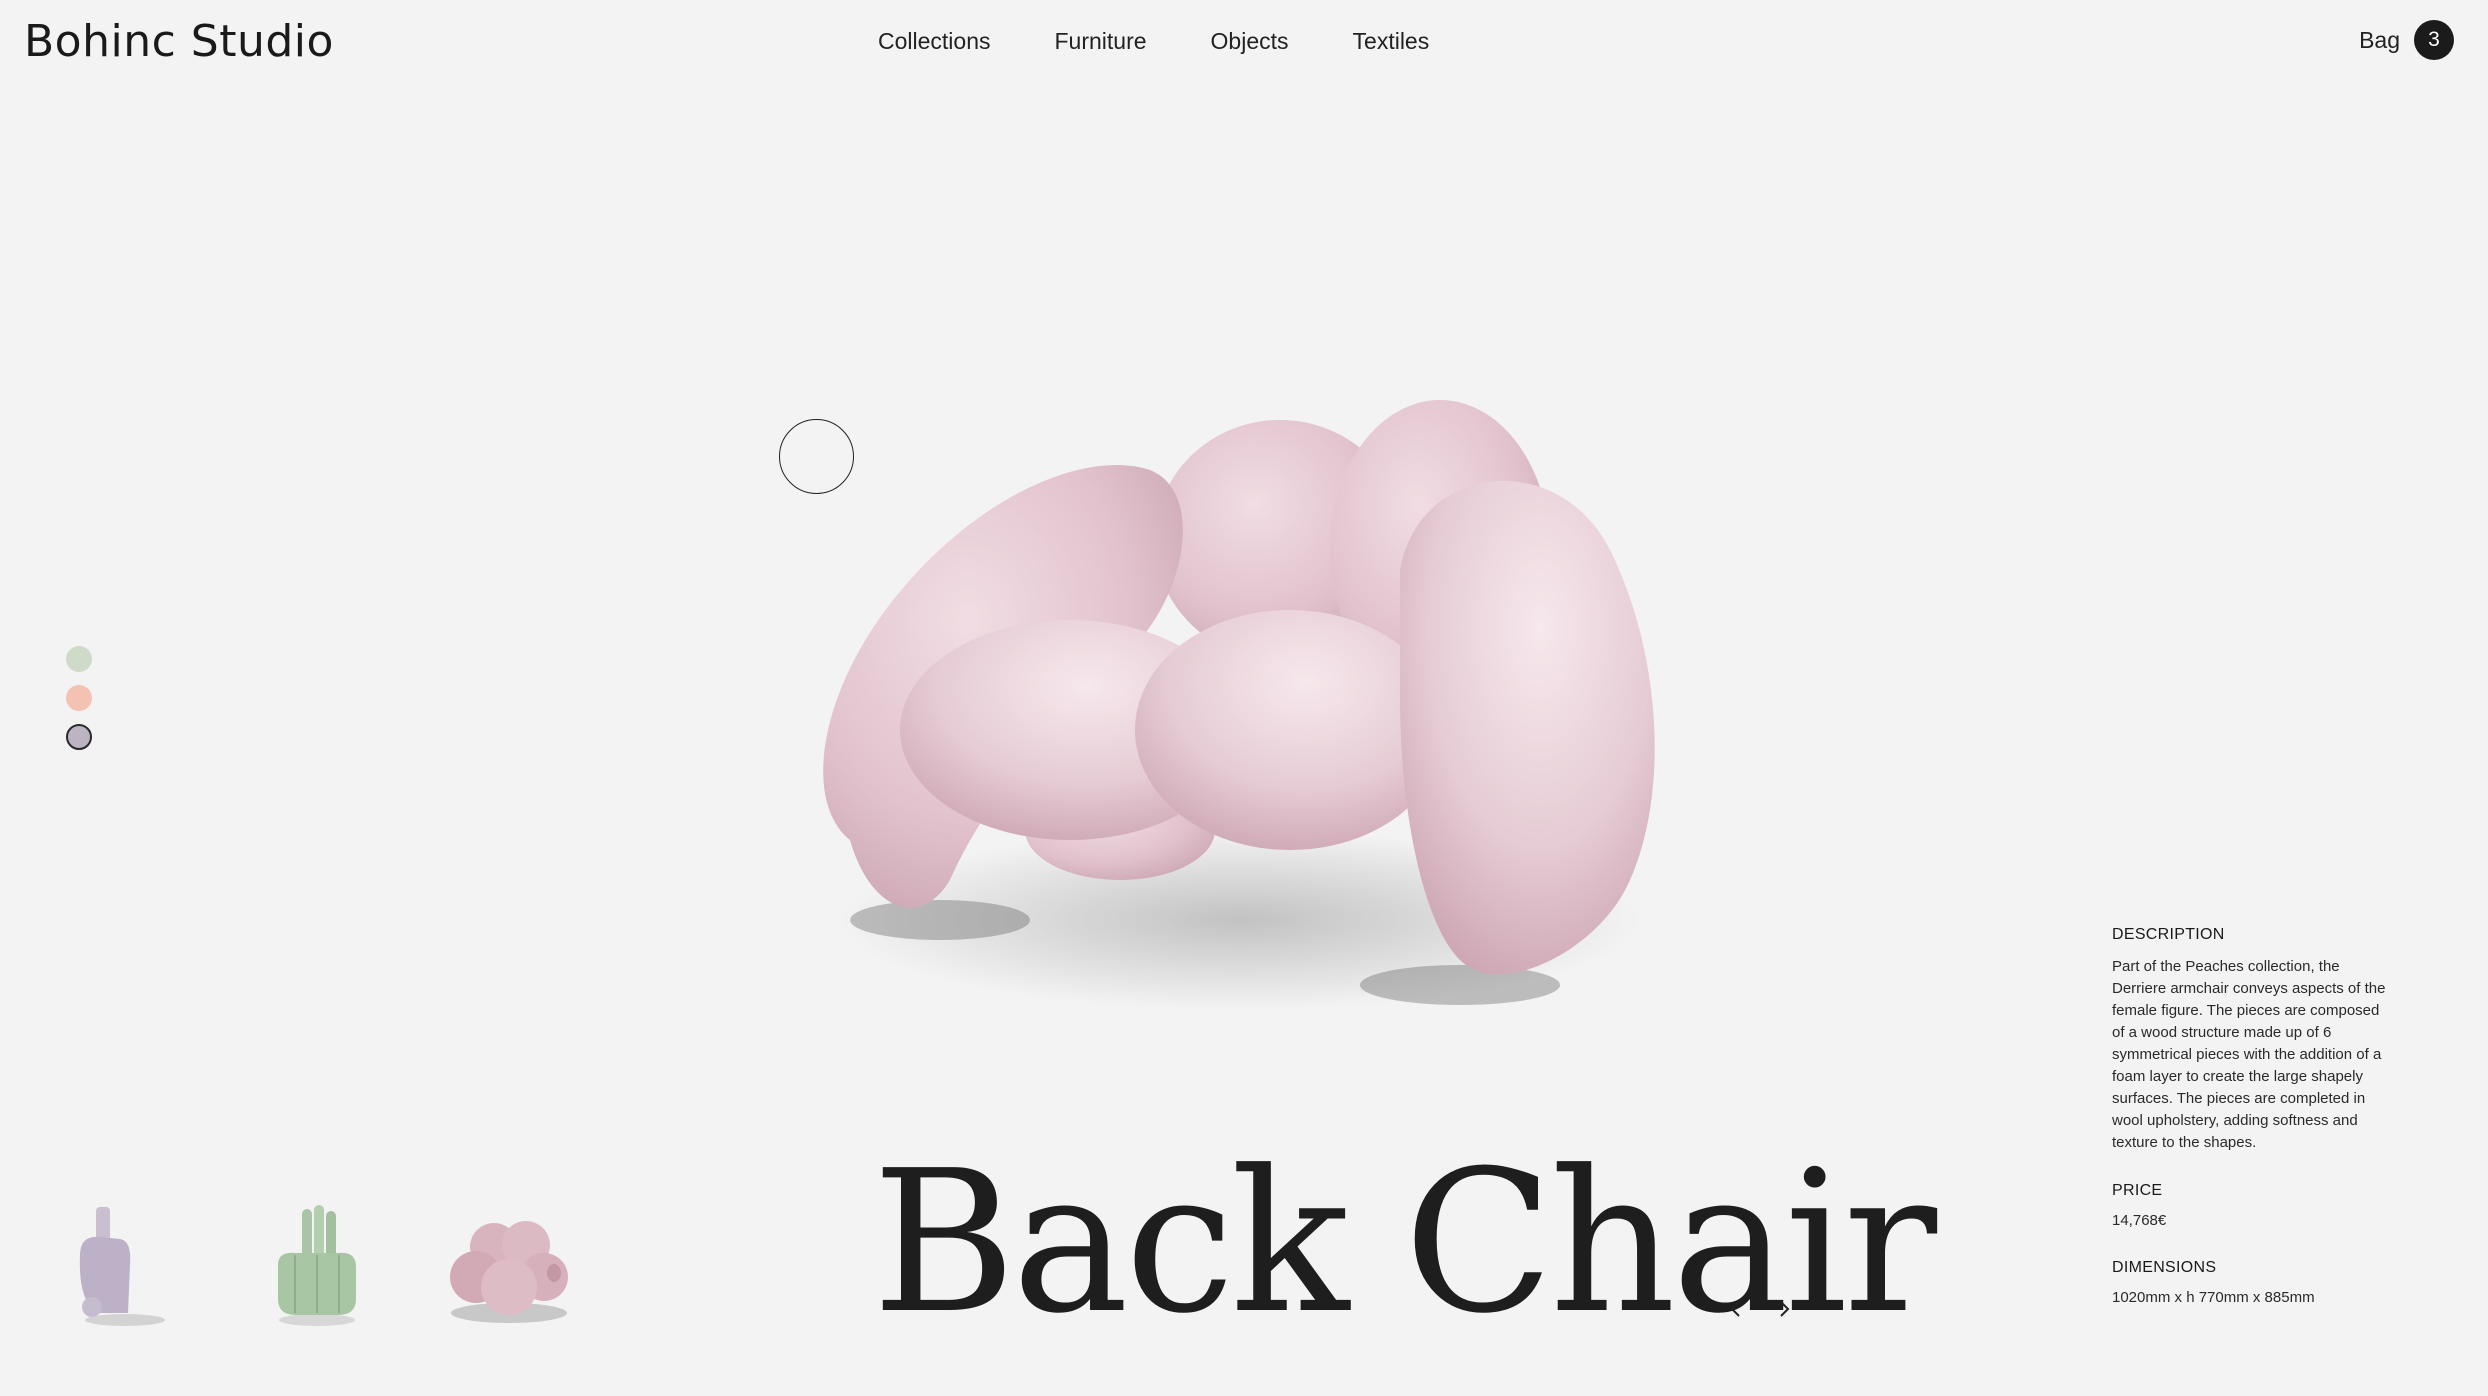  Describe the element at coordinates (1185, 41) in the screenshot. I see `main-nav: Collections Furniture Objects Textiles` at that location.